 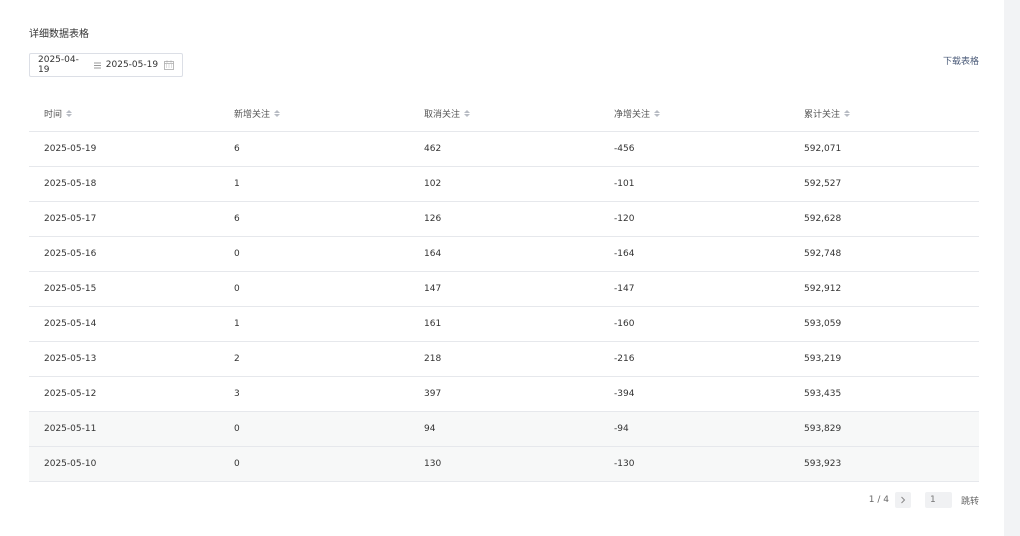 What do you see at coordinates (96, 65) in the screenshot?
I see `range-separator-icon` at bounding box center [96, 65].